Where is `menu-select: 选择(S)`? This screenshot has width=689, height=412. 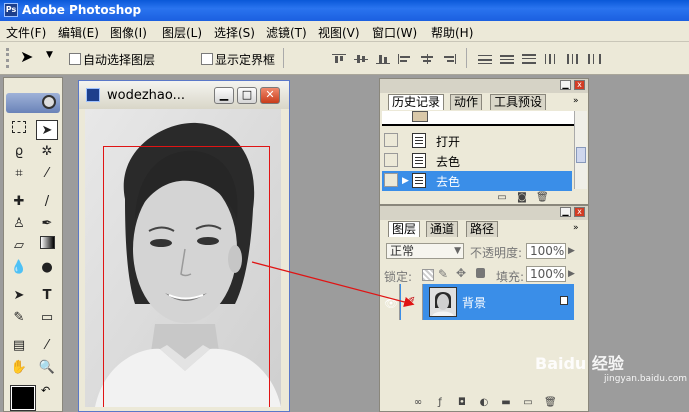 menu-select: 选择(S) is located at coordinates (234, 32).